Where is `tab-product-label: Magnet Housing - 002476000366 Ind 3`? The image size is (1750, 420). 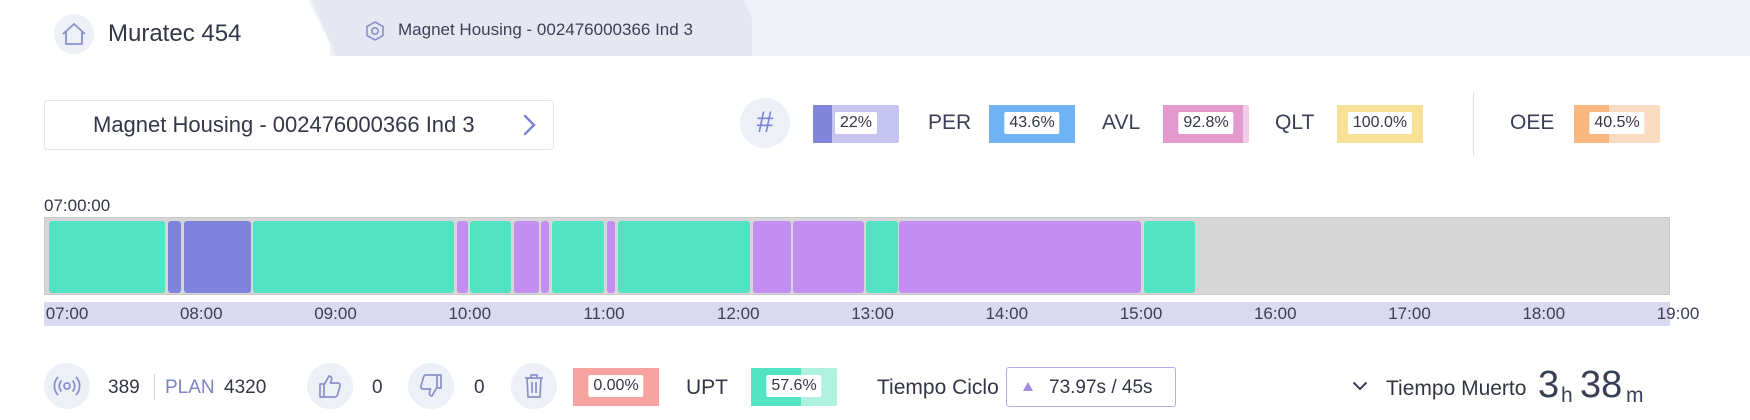
tab-product-label: Magnet Housing - 002476000366 Ind 3 is located at coordinates (545, 29).